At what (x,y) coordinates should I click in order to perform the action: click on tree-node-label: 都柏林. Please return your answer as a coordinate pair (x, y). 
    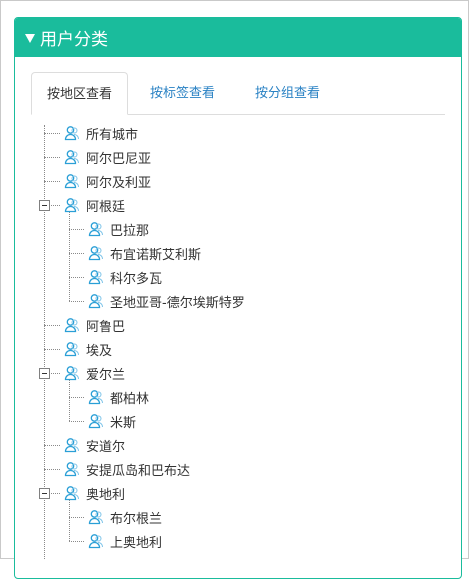
    Looking at the image, I should click on (130, 399).